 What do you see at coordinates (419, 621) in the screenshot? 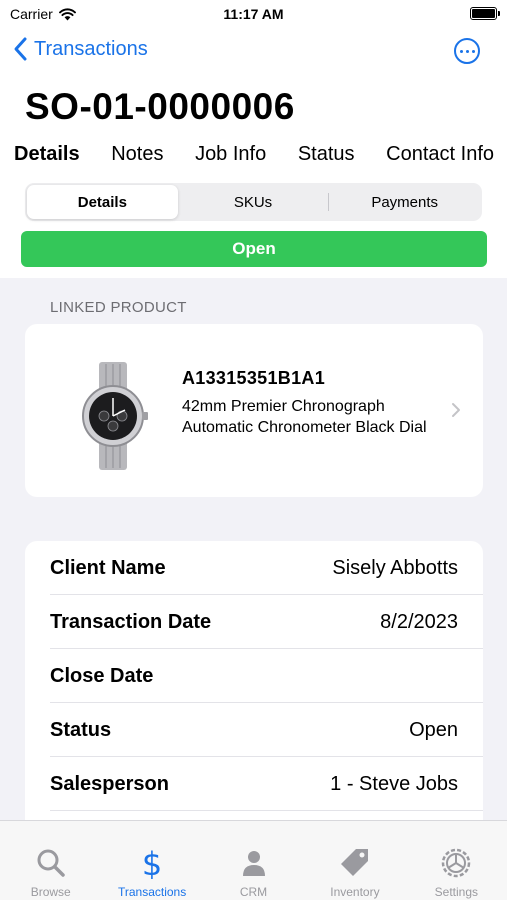
I see `detail-value: 8/2/2023` at bounding box center [419, 621].